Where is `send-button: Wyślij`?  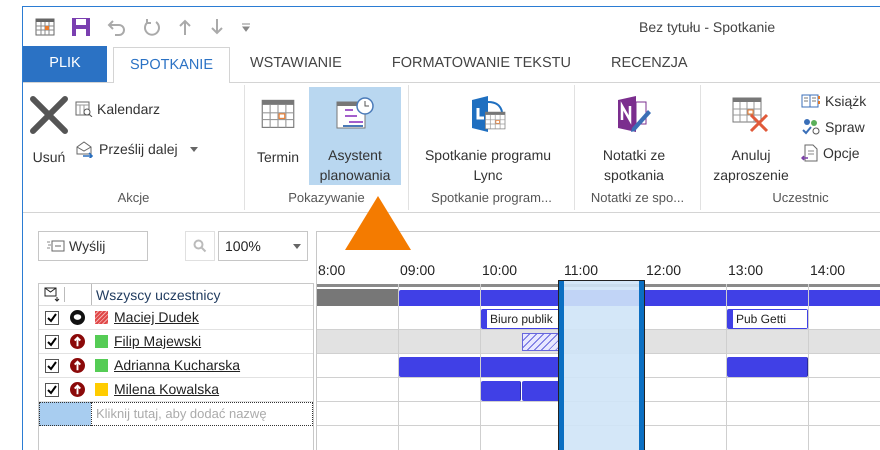
send-button: Wyślij is located at coordinates (93, 246).